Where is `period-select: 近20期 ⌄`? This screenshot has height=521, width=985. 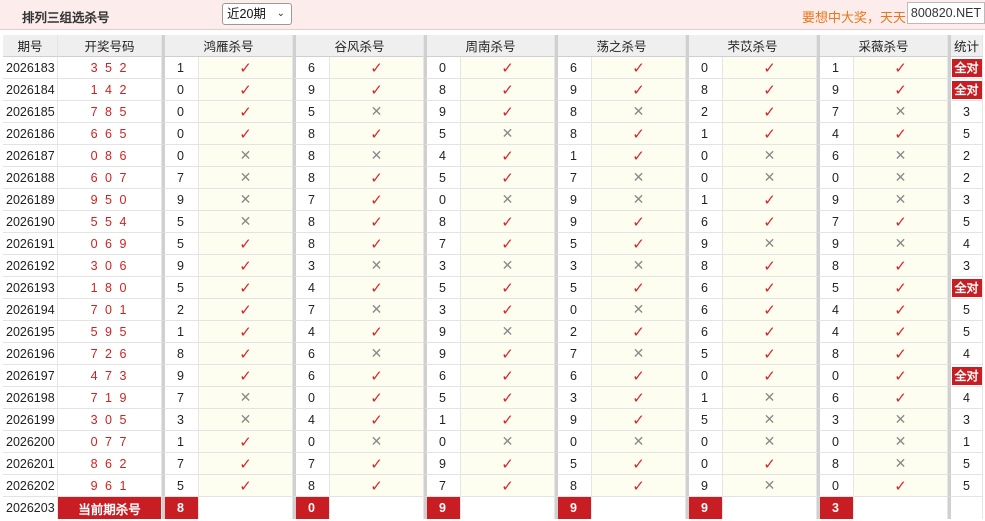
period-select: 近20期 ⌄ is located at coordinates (257, 14).